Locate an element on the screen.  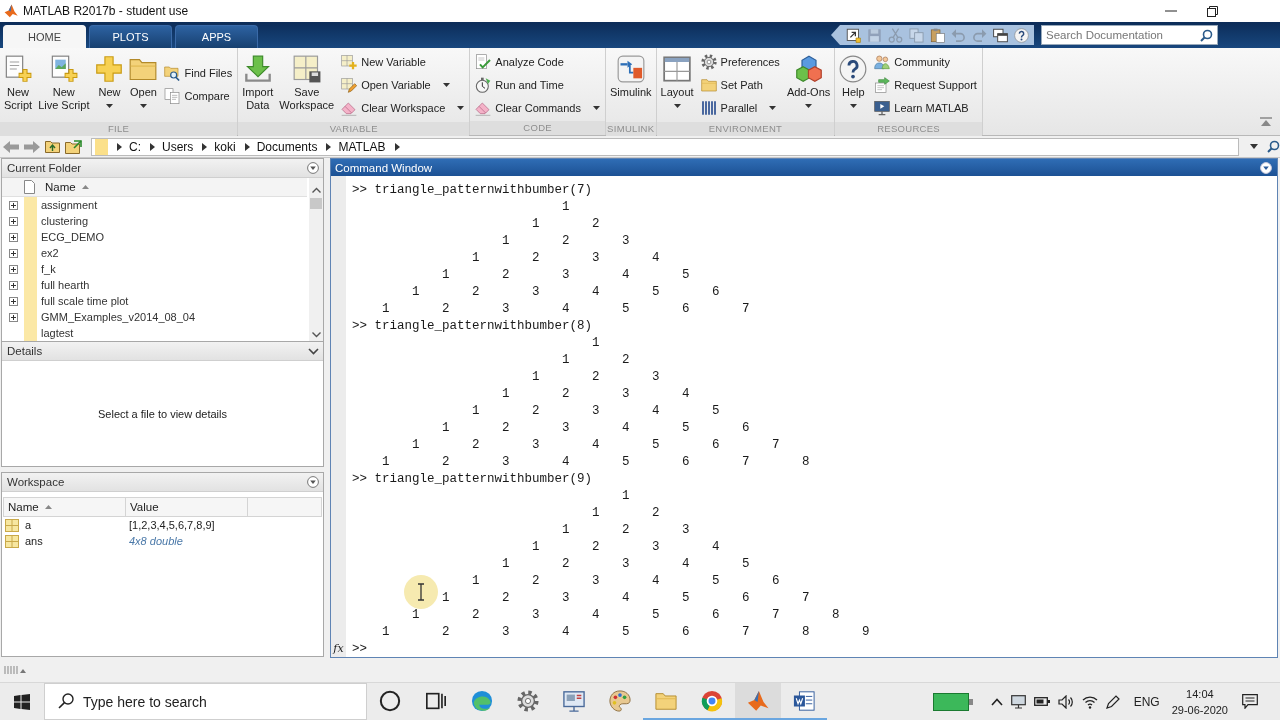
toolstrip-button: Compare is located at coordinates (198, 96).